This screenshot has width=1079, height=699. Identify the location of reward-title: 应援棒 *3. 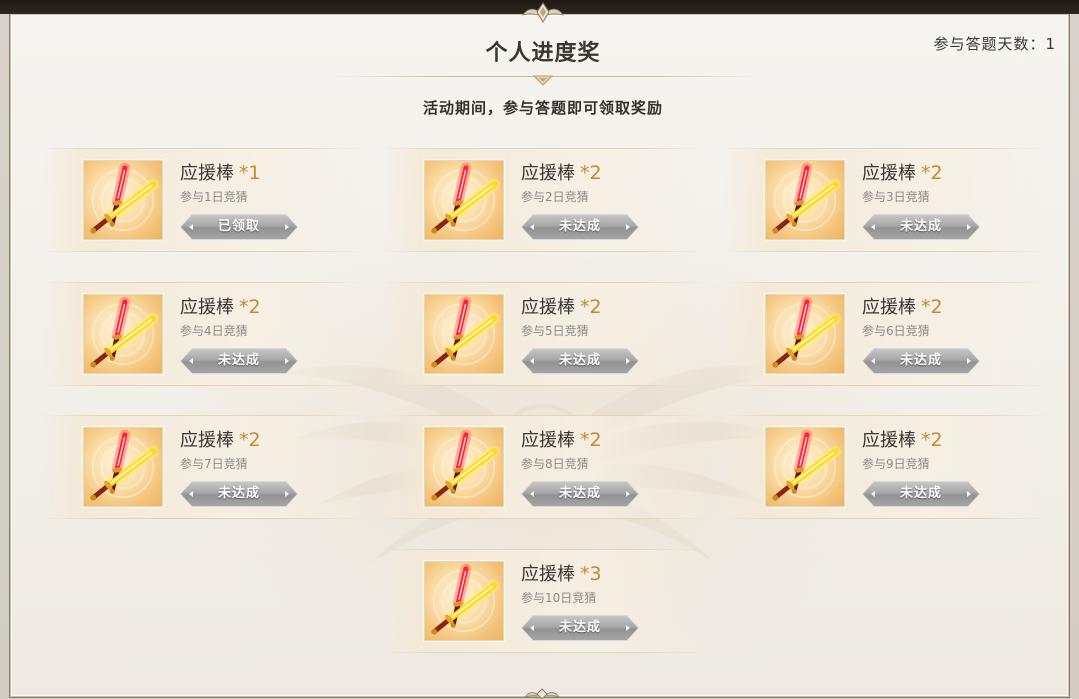
(561, 574).